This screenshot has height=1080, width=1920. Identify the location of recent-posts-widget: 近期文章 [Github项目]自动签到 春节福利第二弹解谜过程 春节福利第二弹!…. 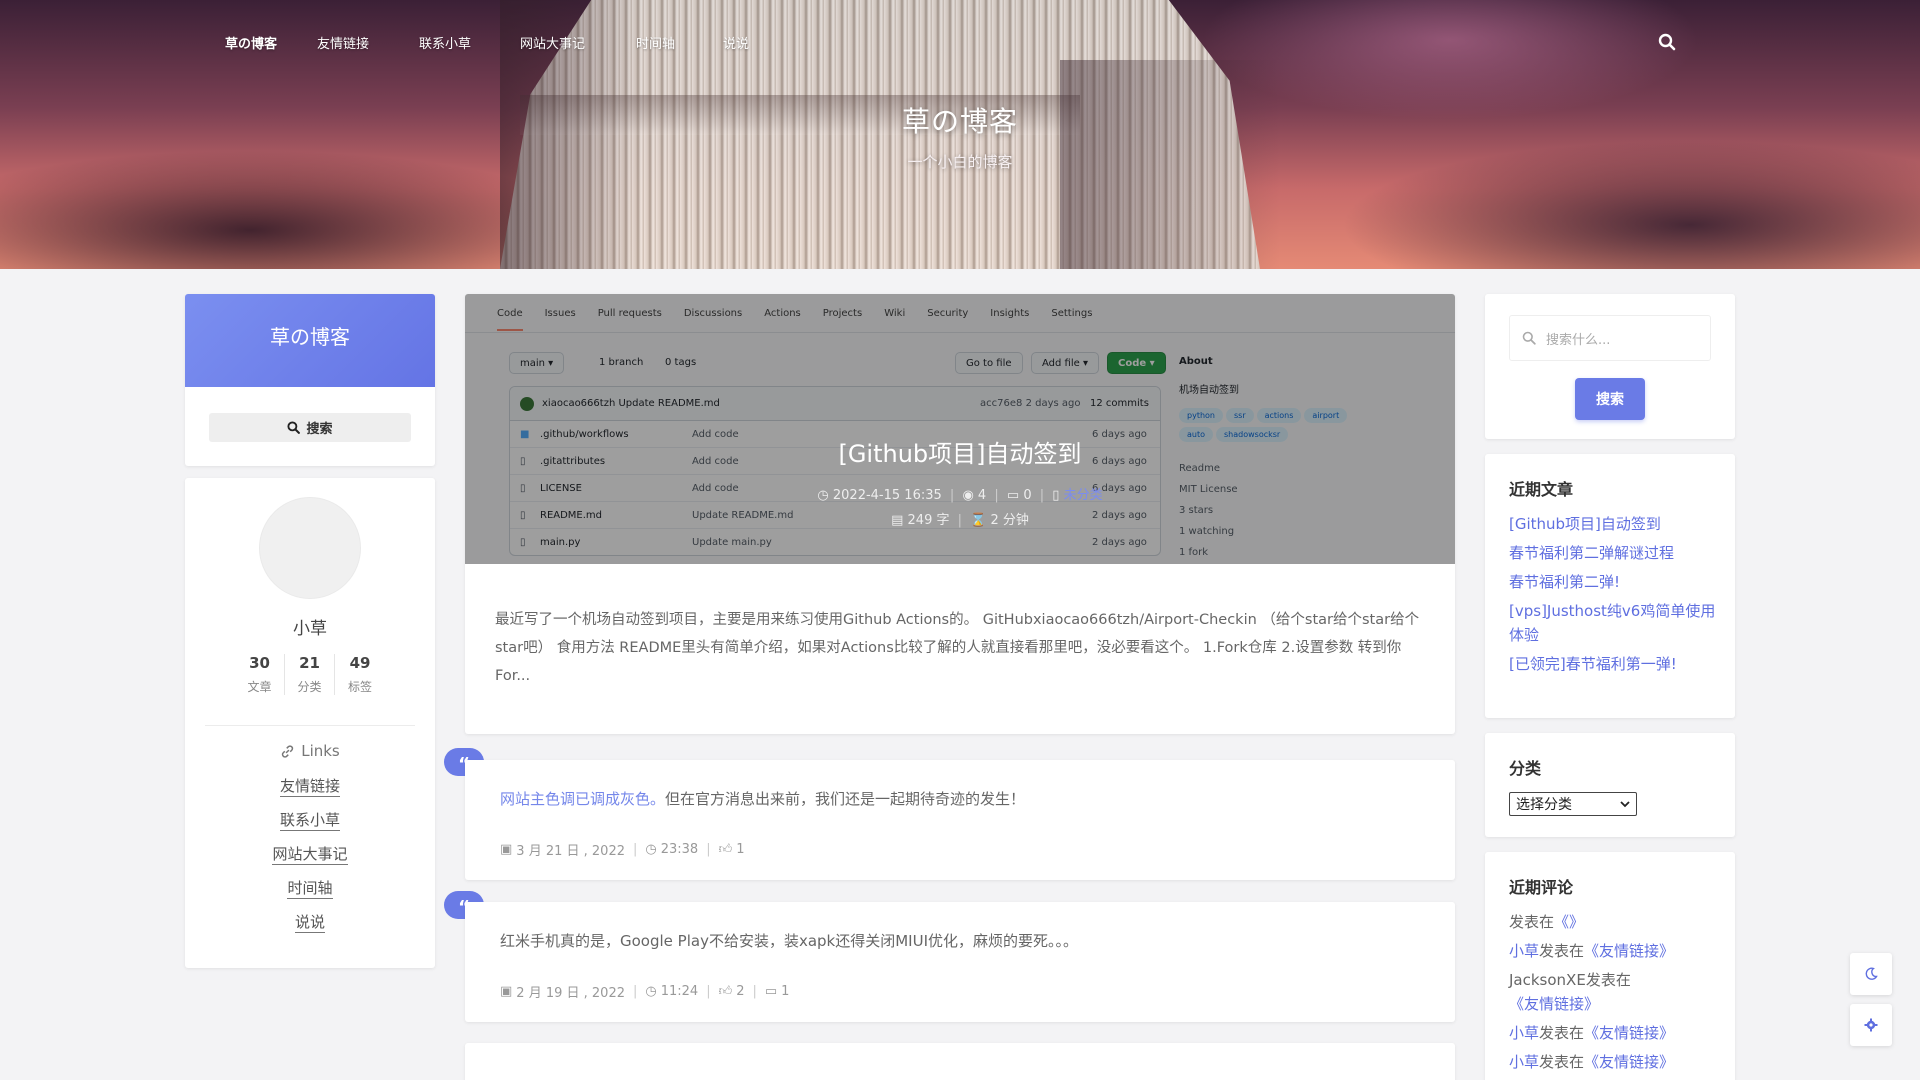
(1610, 586).